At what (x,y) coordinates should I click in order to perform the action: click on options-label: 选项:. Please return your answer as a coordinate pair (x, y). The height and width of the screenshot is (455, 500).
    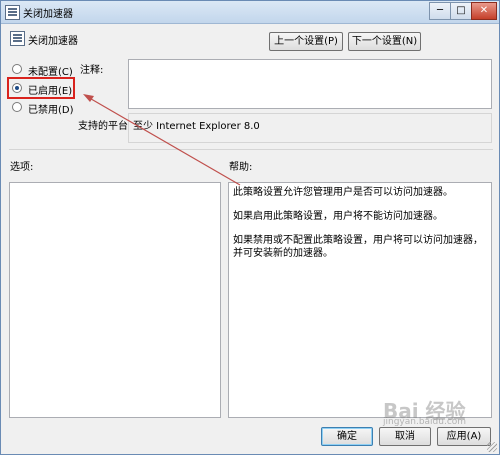
    Looking at the image, I should click on (22, 167).